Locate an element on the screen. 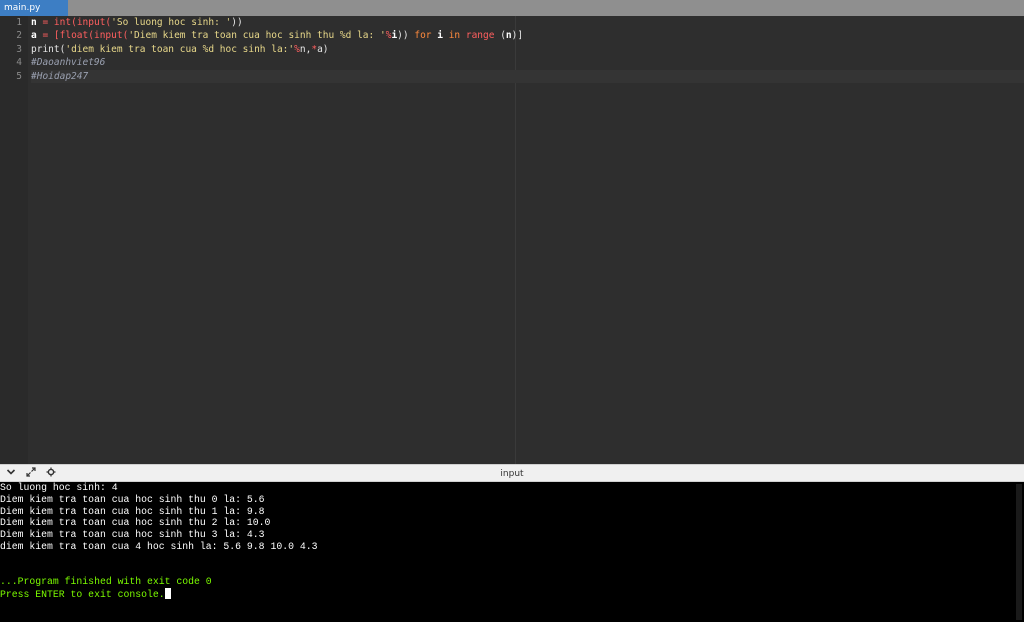 This screenshot has width=1024, height=622. tab-bar: main.py is located at coordinates (512, 8).